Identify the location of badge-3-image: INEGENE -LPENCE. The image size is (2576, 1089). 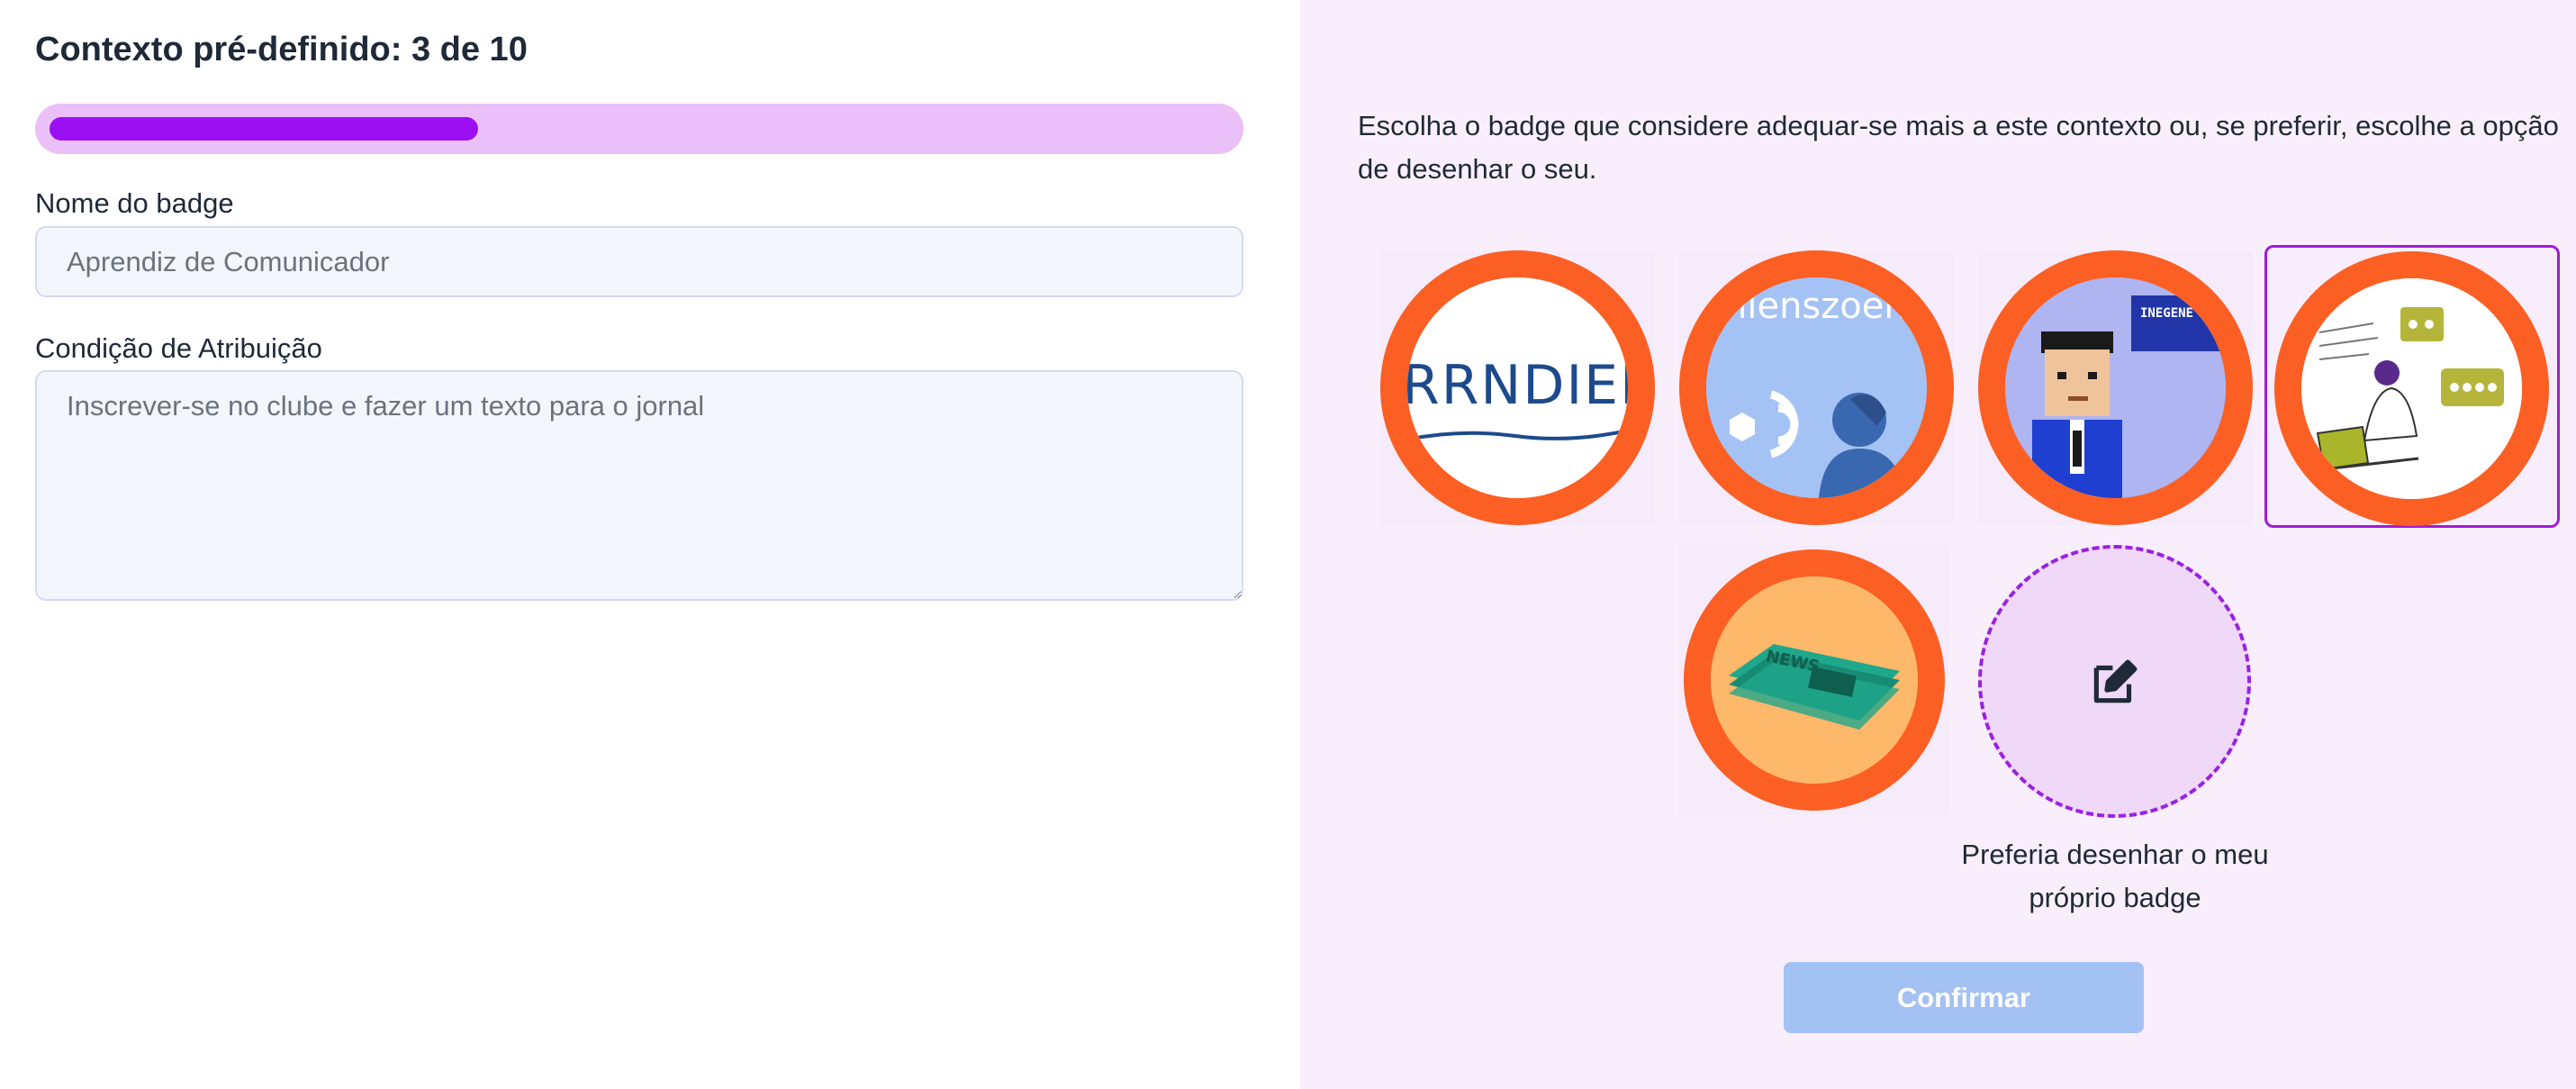
(2115, 387).